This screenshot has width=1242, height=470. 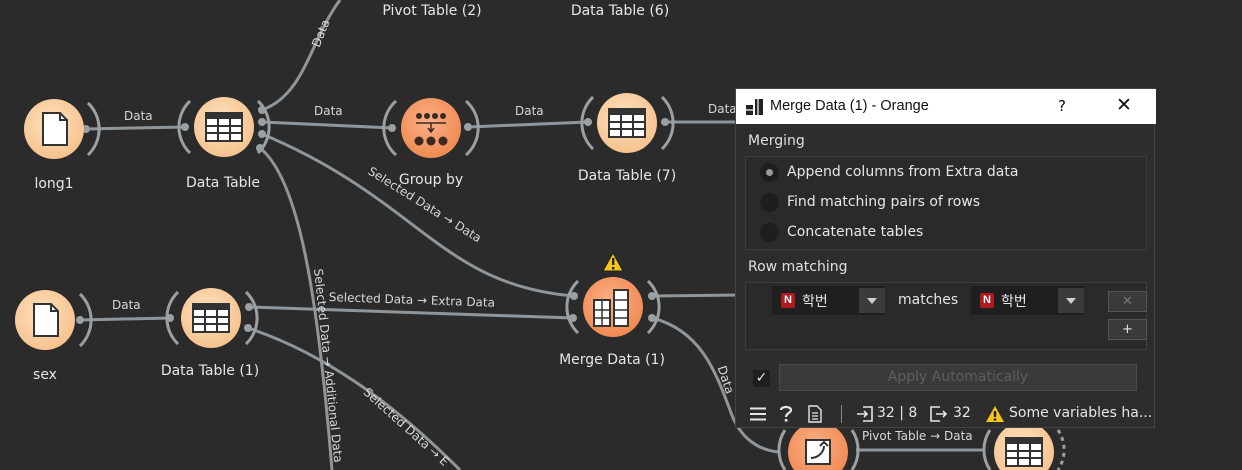 What do you see at coordinates (758, 414) in the screenshot?
I see `menu-icon` at bounding box center [758, 414].